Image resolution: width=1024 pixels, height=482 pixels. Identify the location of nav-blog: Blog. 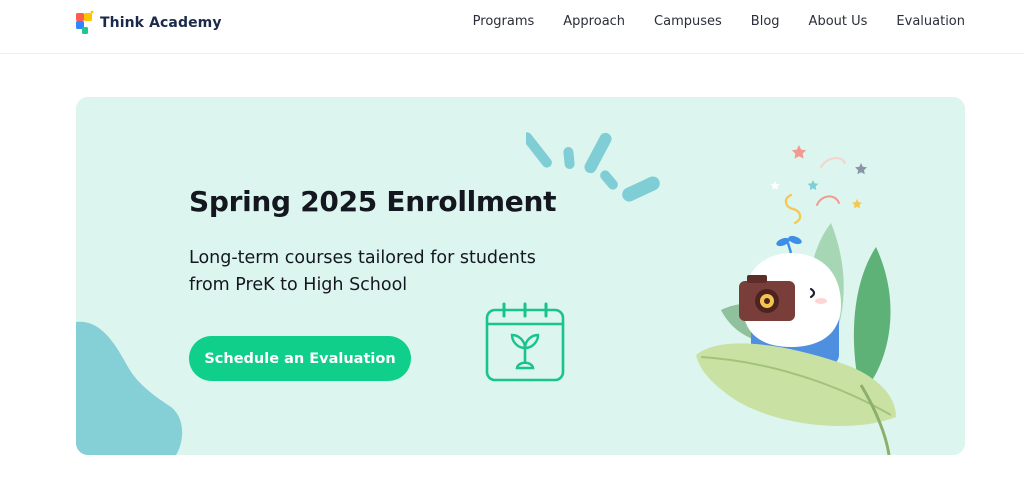
(765, 21).